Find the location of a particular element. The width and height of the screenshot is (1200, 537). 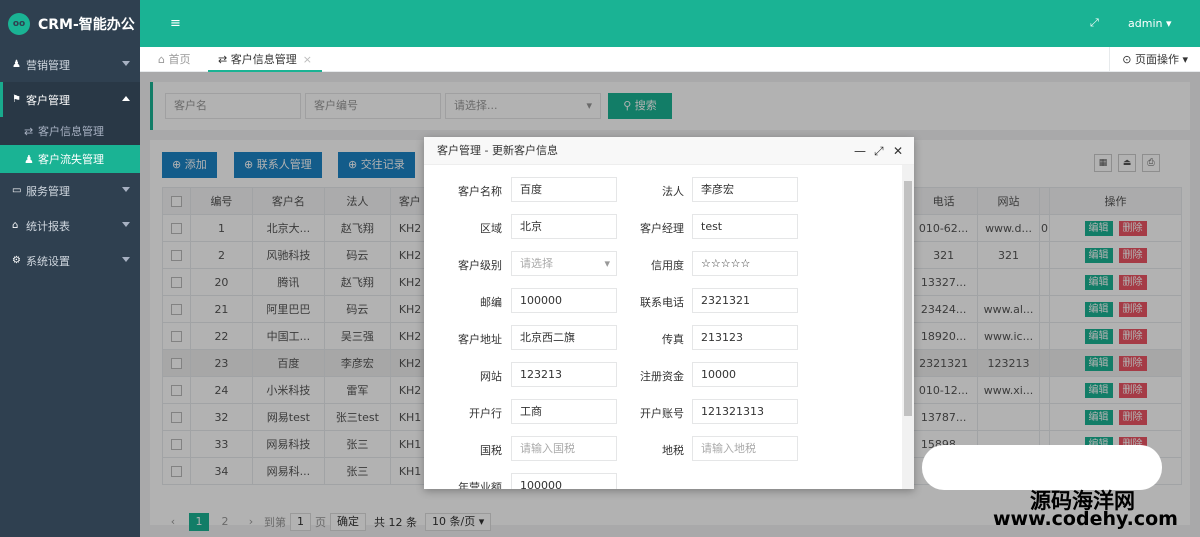

field-label: 区域 is located at coordinates (491, 228).